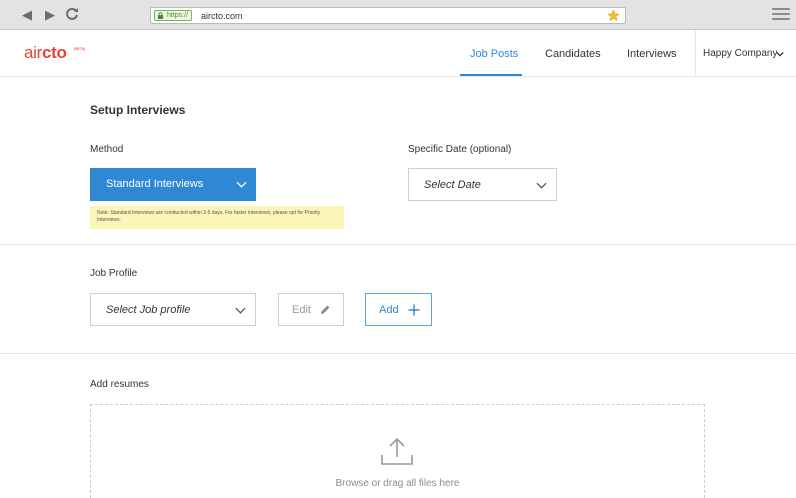 The image size is (796, 498). Describe the element at coordinates (452, 185) in the screenshot. I see `date-placeholder: Select Date` at that location.